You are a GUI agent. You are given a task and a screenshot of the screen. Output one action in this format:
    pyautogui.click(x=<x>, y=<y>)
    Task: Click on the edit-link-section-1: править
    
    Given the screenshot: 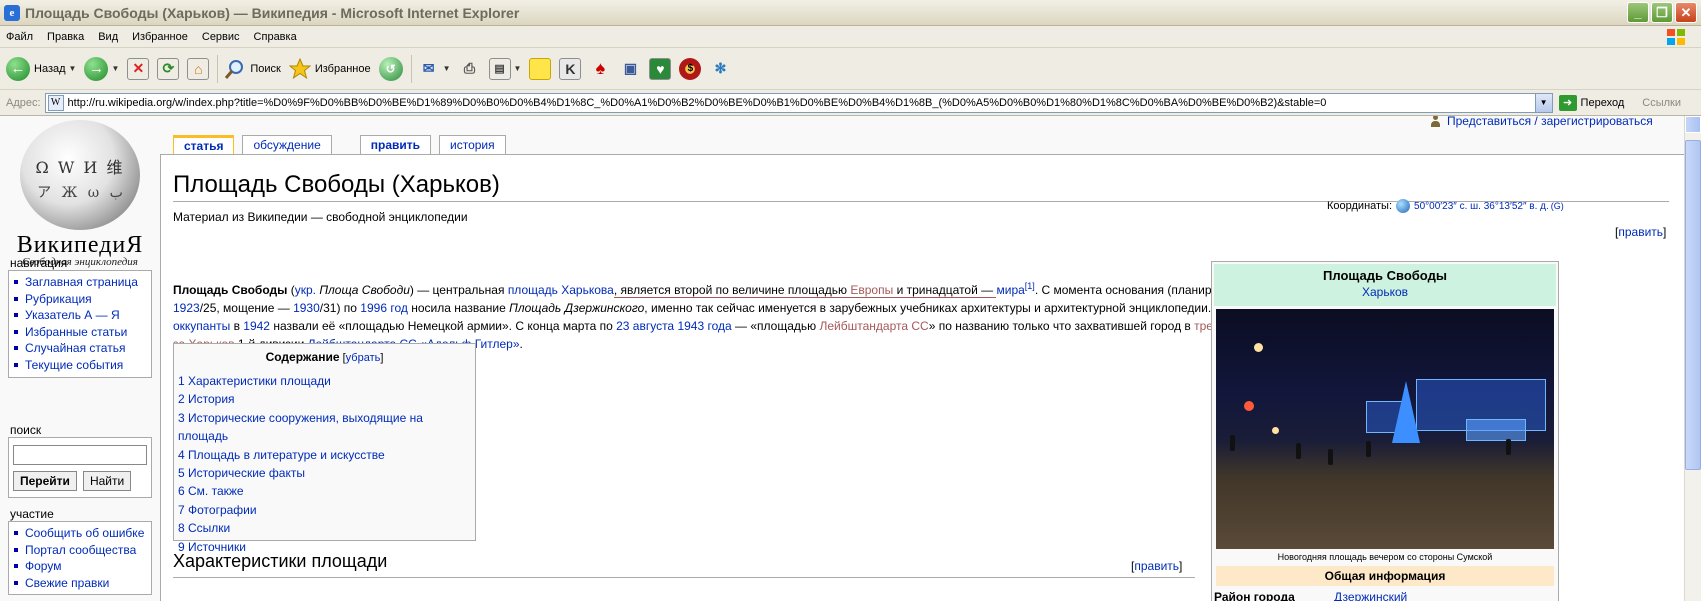 What is the action you would take?
    pyautogui.click(x=1156, y=566)
    